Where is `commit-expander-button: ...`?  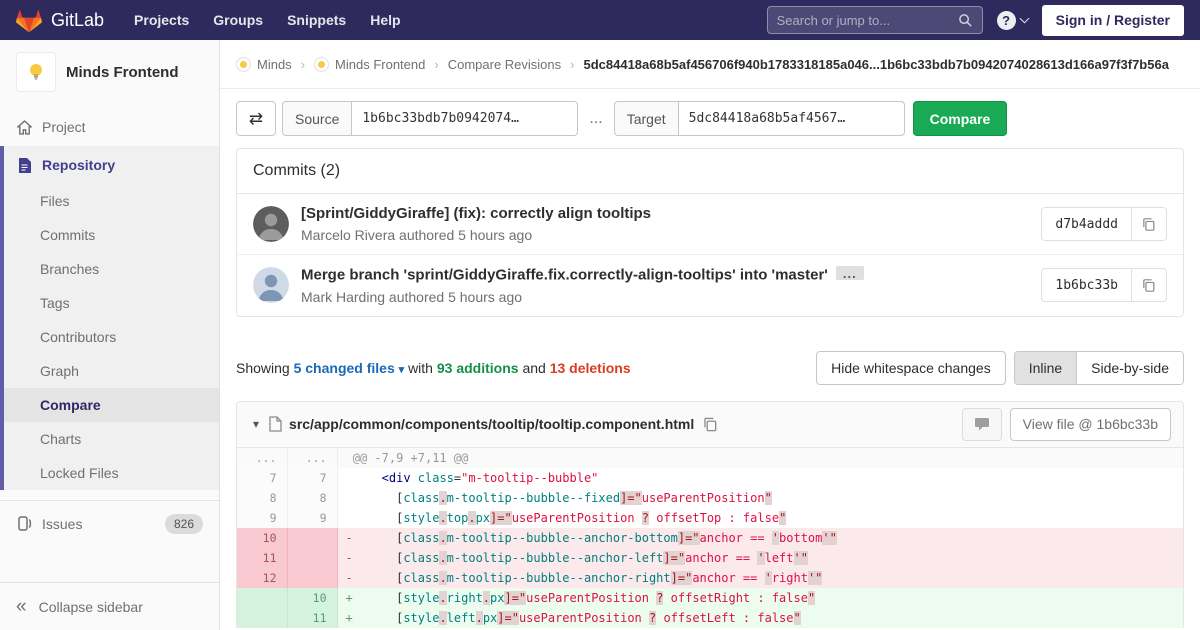 commit-expander-button: ... is located at coordinates (849, 273).